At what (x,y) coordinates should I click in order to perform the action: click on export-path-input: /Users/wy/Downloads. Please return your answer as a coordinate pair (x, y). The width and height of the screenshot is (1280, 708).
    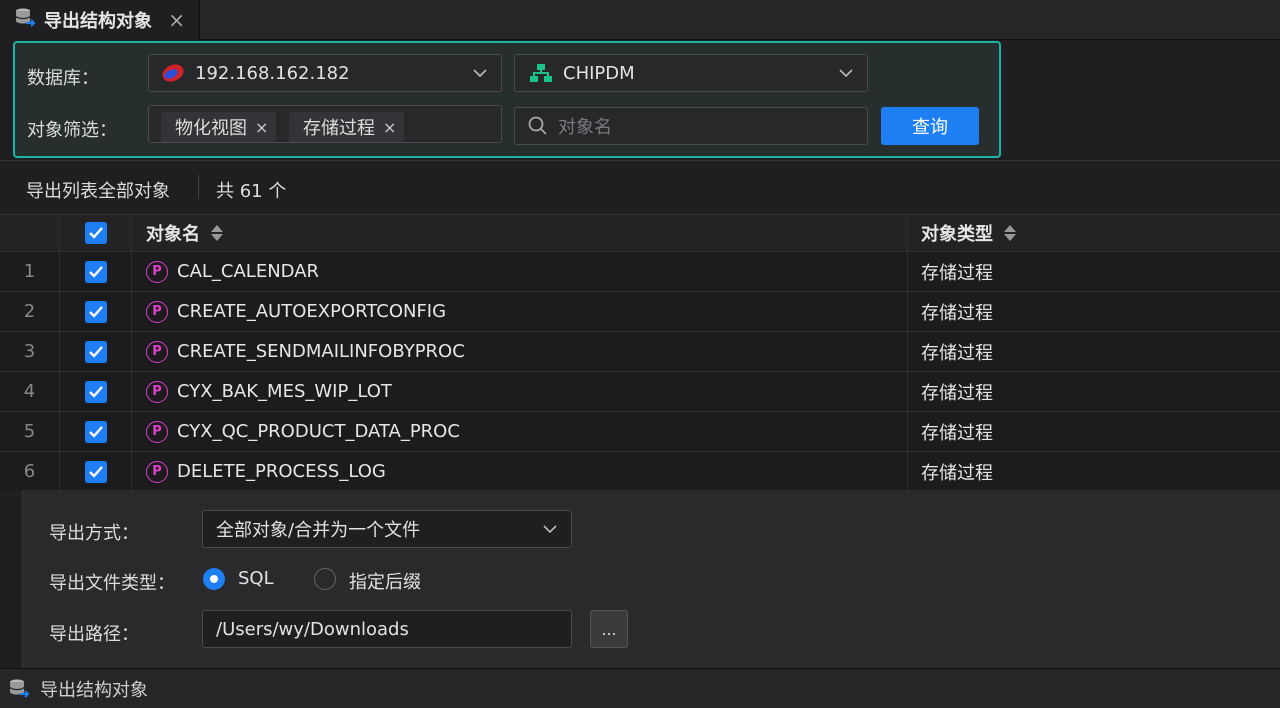
    Looking at the image, I should click on (387, 629).